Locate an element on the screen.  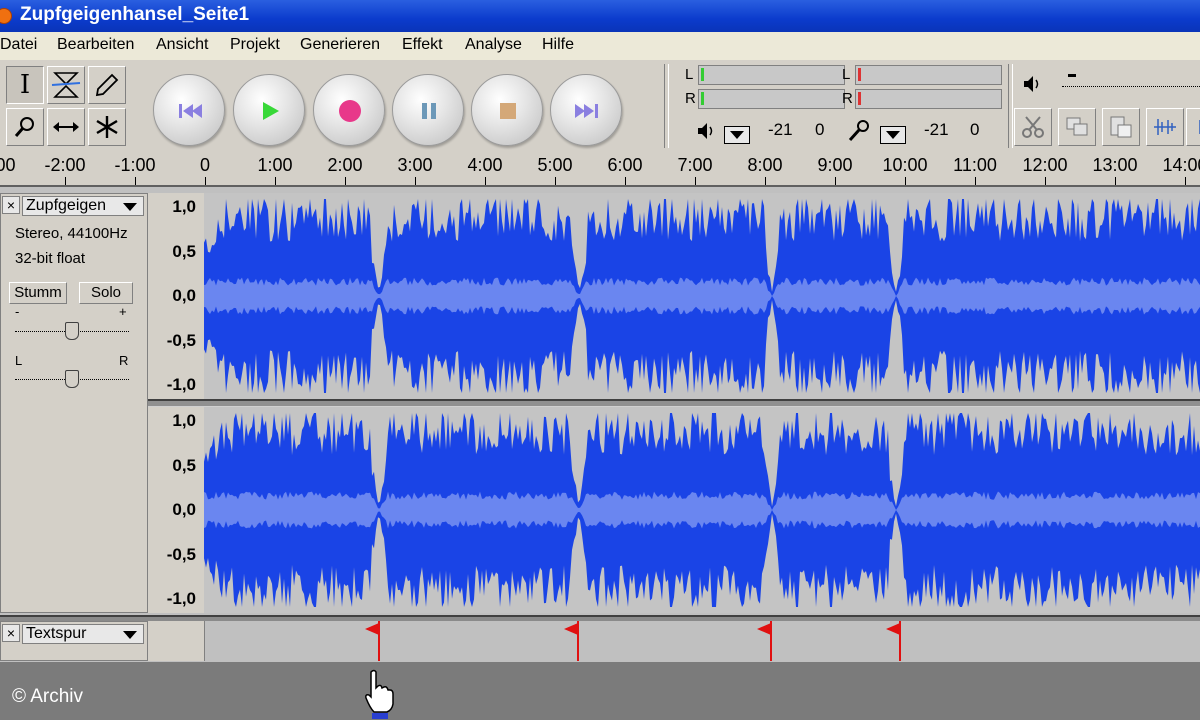
label-track-close-button: × is located at coordinates (11, 633).